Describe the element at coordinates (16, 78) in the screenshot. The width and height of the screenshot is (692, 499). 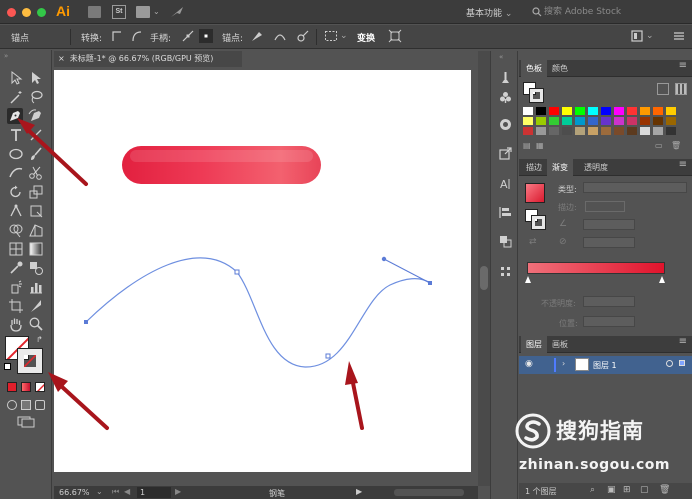
I see `selection-tool` at that location.